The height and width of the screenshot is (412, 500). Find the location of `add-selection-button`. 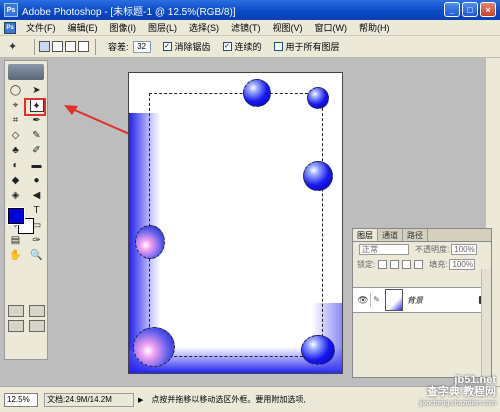

add-selection-button is located at coordinates (57, 46).